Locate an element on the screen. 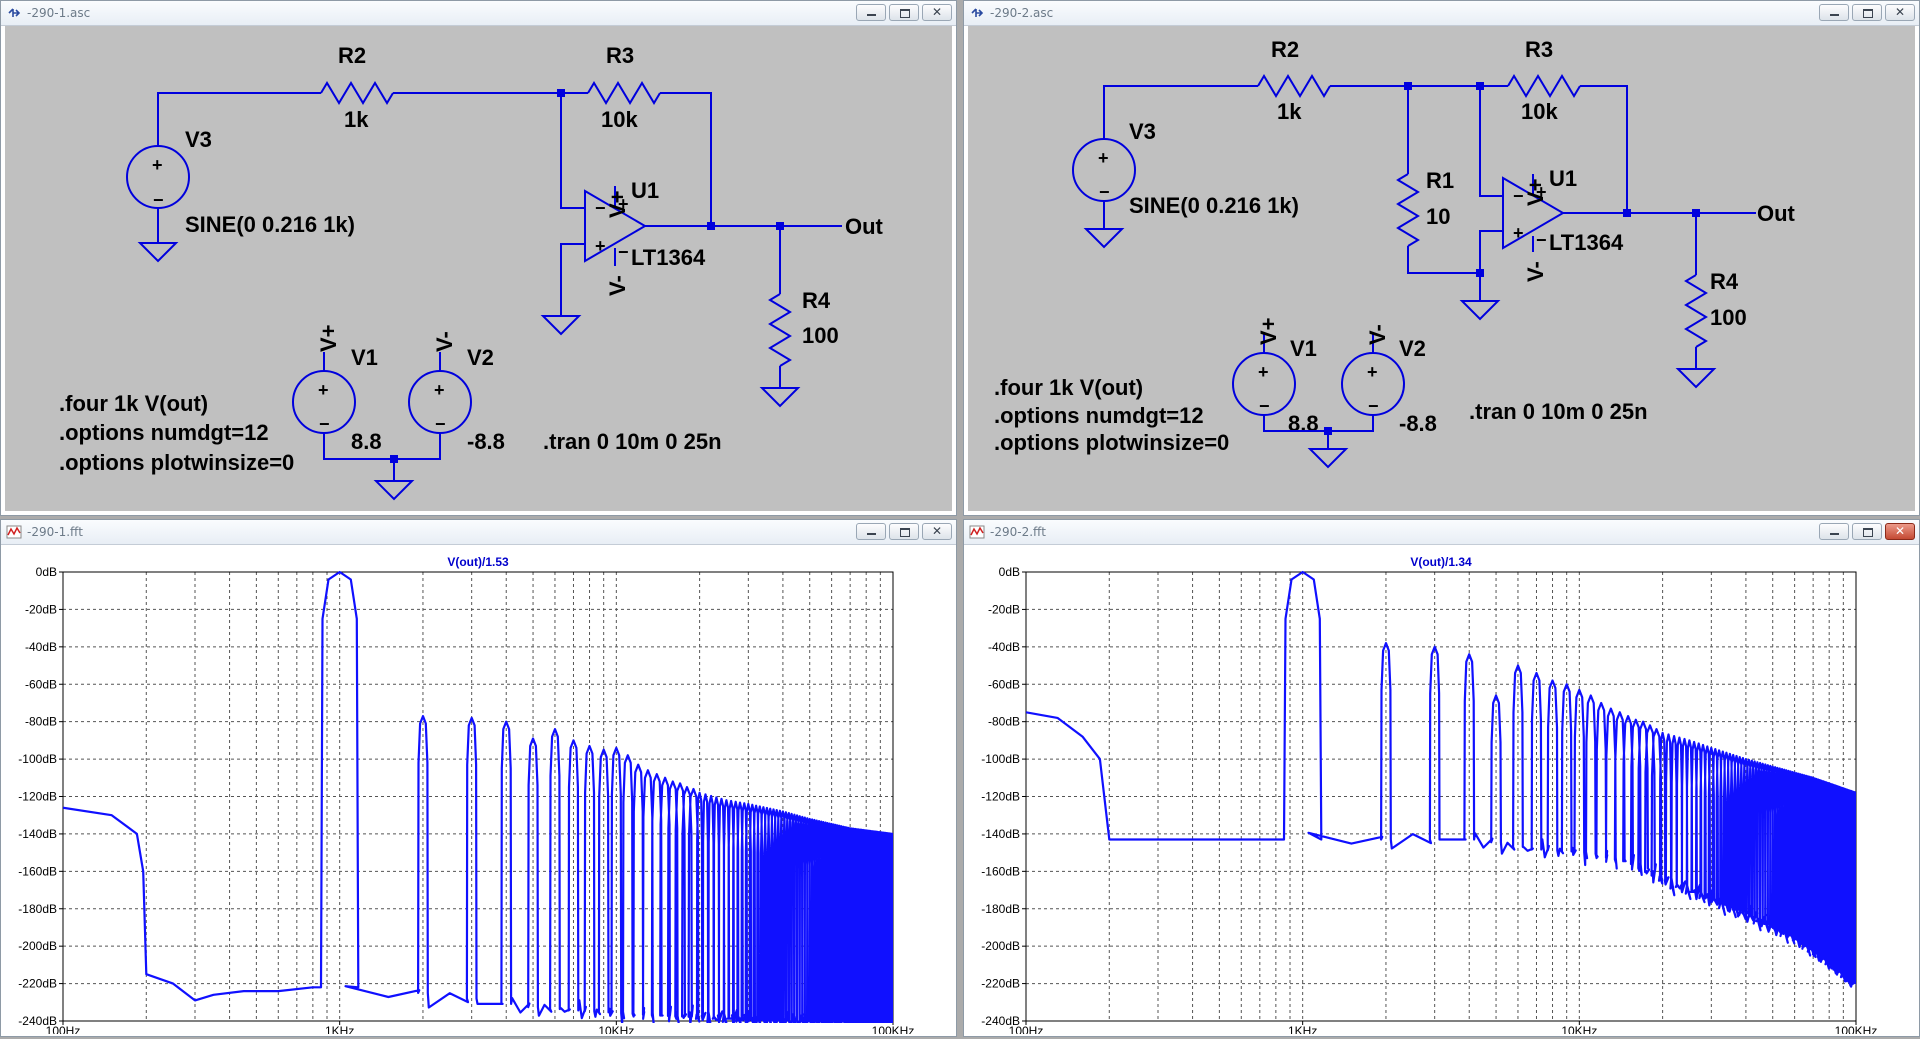 This screenshot has height=1039, width=1920. r1-value: 10 is located at coordinates (1438, 216).